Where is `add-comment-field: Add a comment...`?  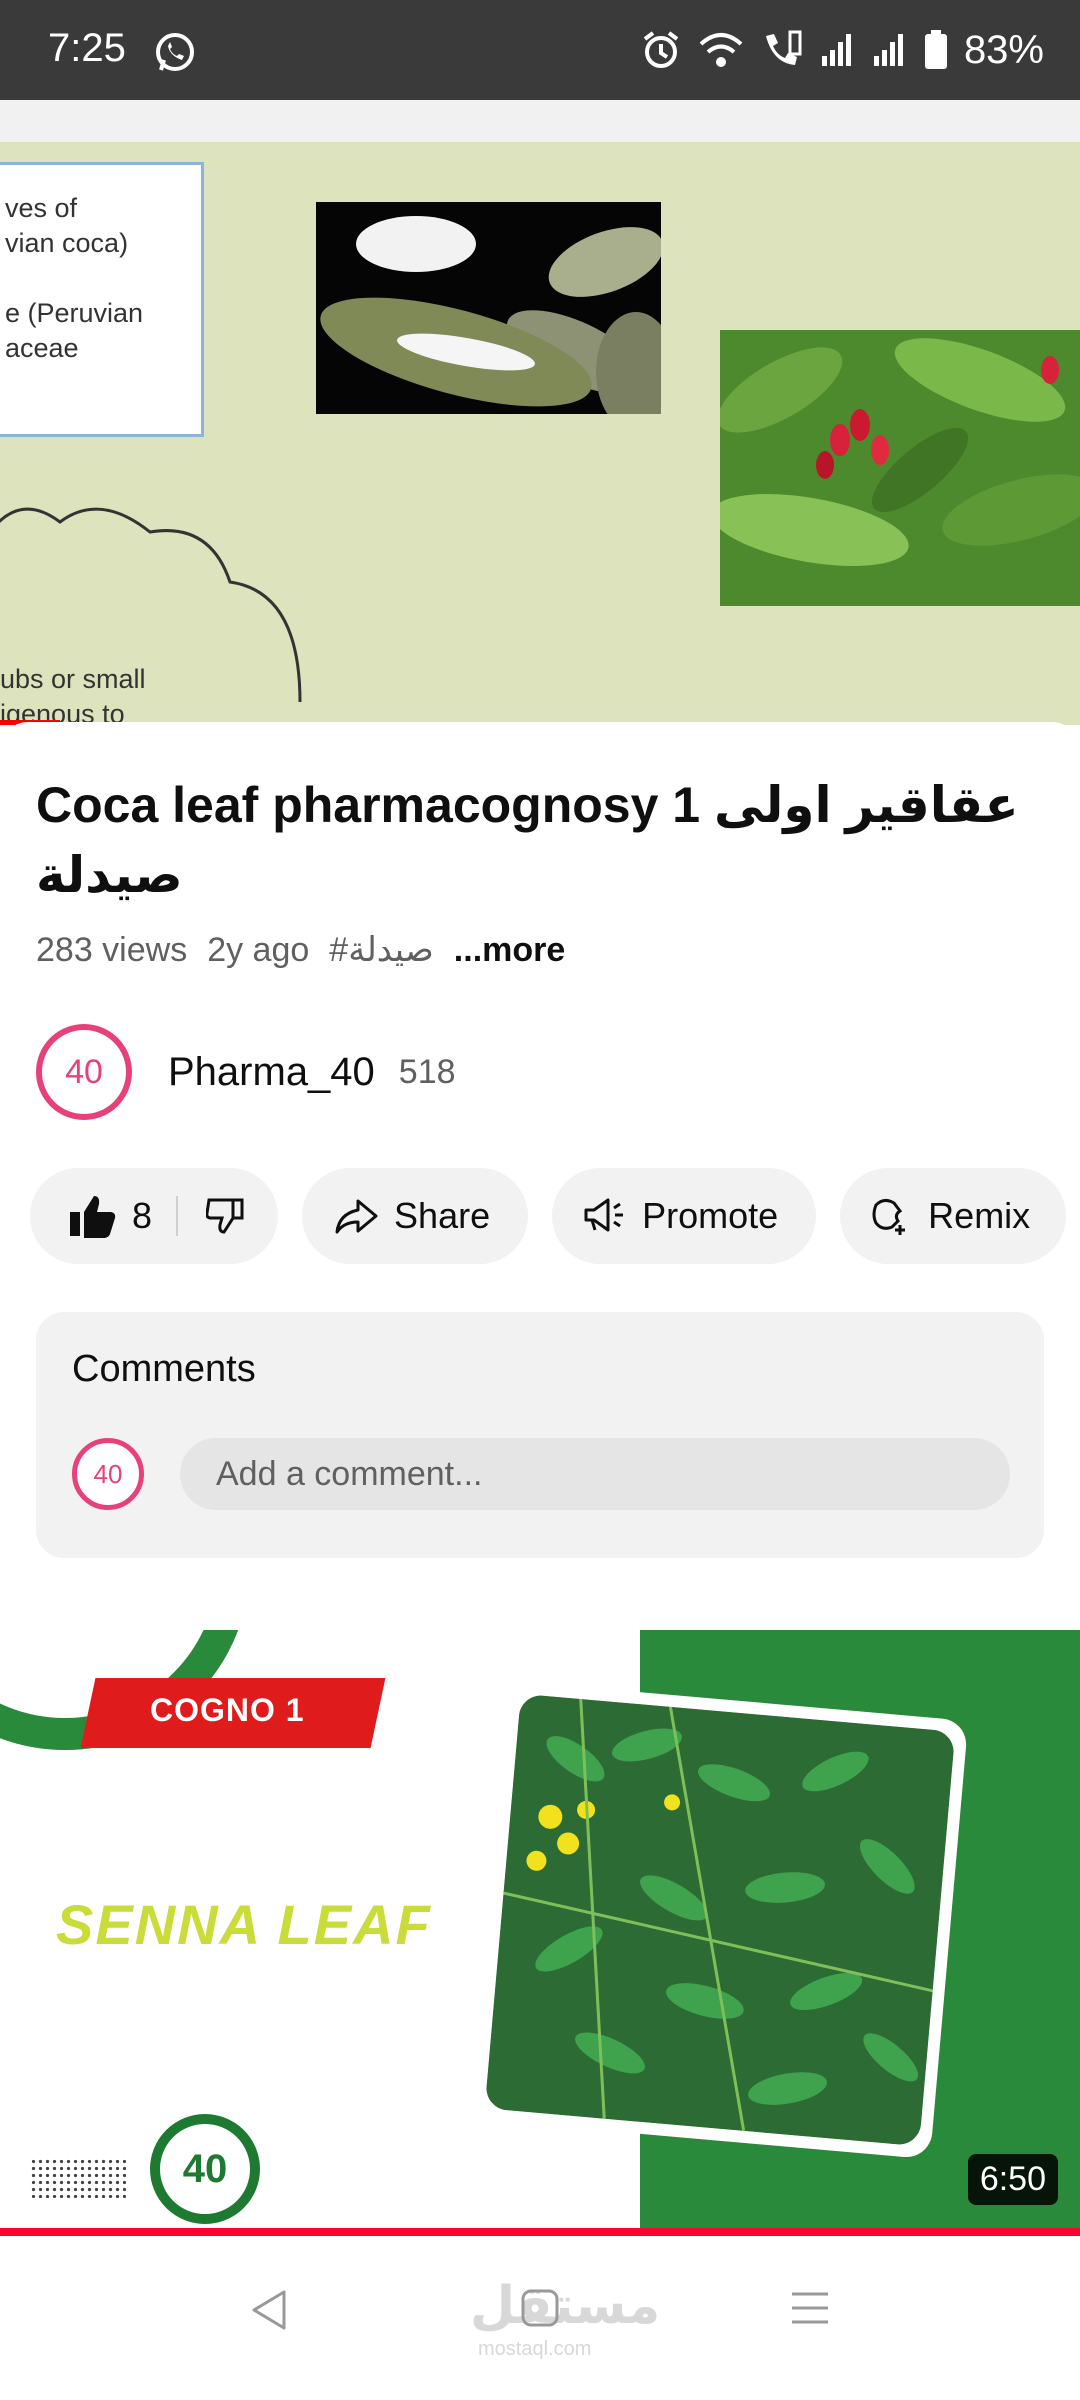
add-comment-field: Add a comment... is located at coordinates (595, 1474).